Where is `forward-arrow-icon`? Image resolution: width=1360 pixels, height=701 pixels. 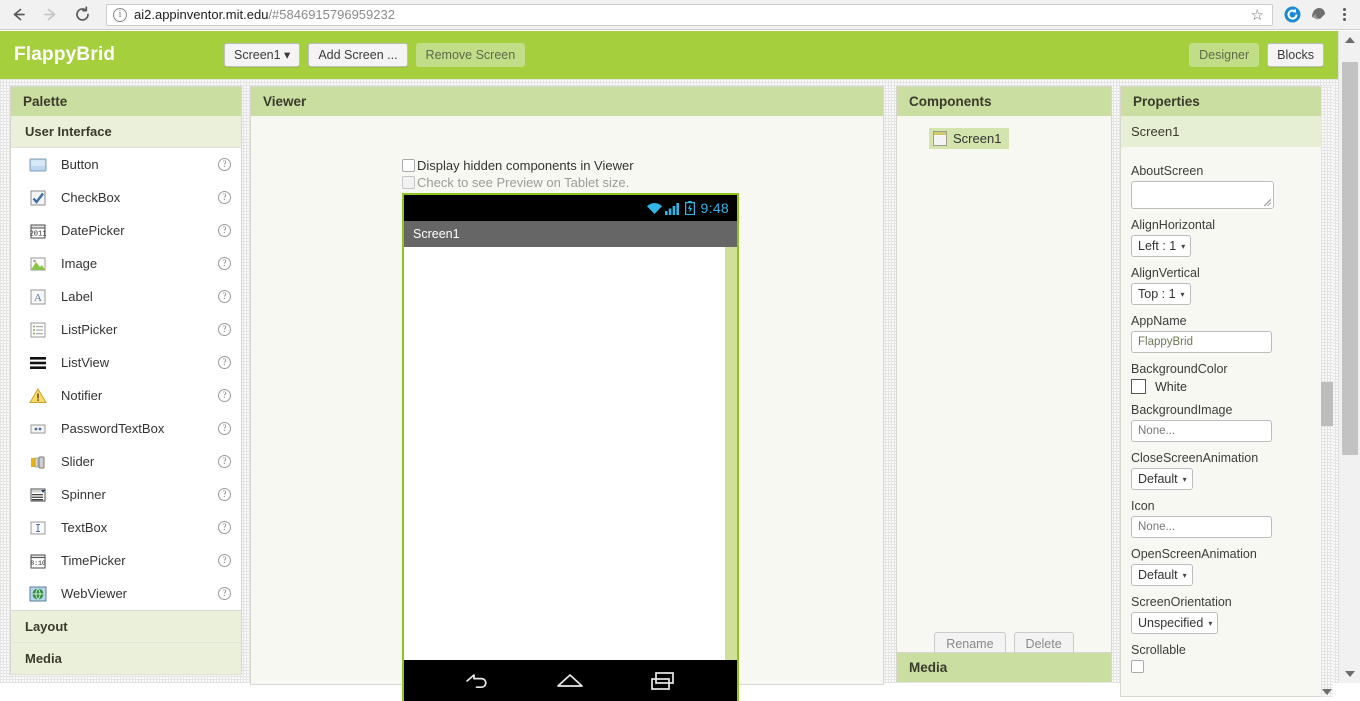
forward-arrow-icon is located at coordinates (50, 15).